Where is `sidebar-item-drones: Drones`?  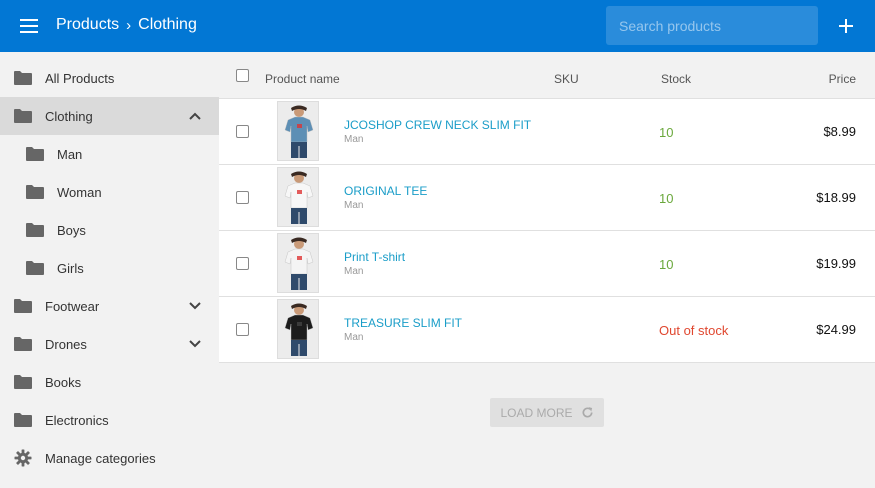 sidebar-item-drones: Drones is located at coordinates (109, 344).